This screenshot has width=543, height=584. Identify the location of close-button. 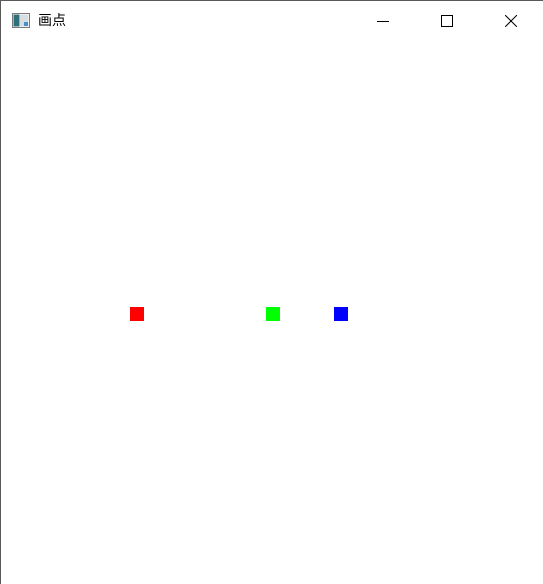
(511, 21).